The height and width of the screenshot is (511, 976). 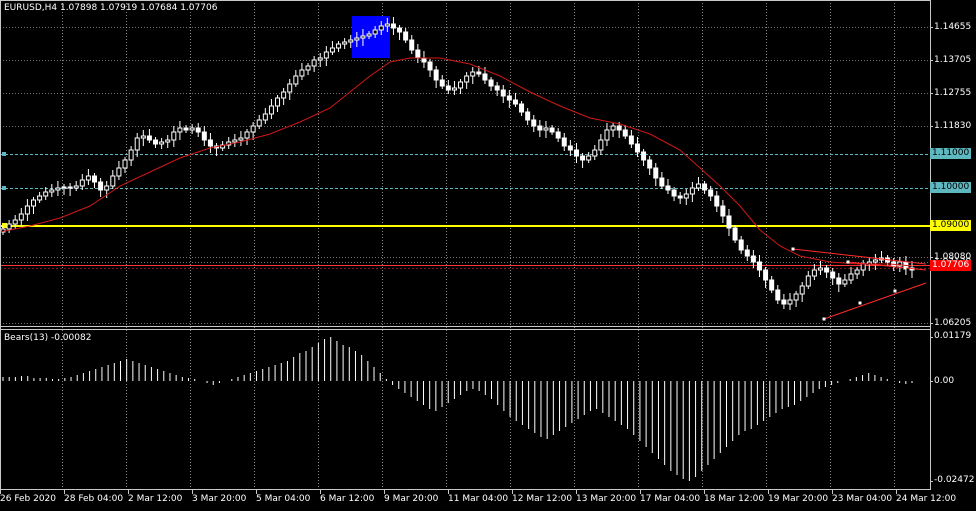 I want to click on time-label: 19 Mar 20:00, so click(x=798, y=499).